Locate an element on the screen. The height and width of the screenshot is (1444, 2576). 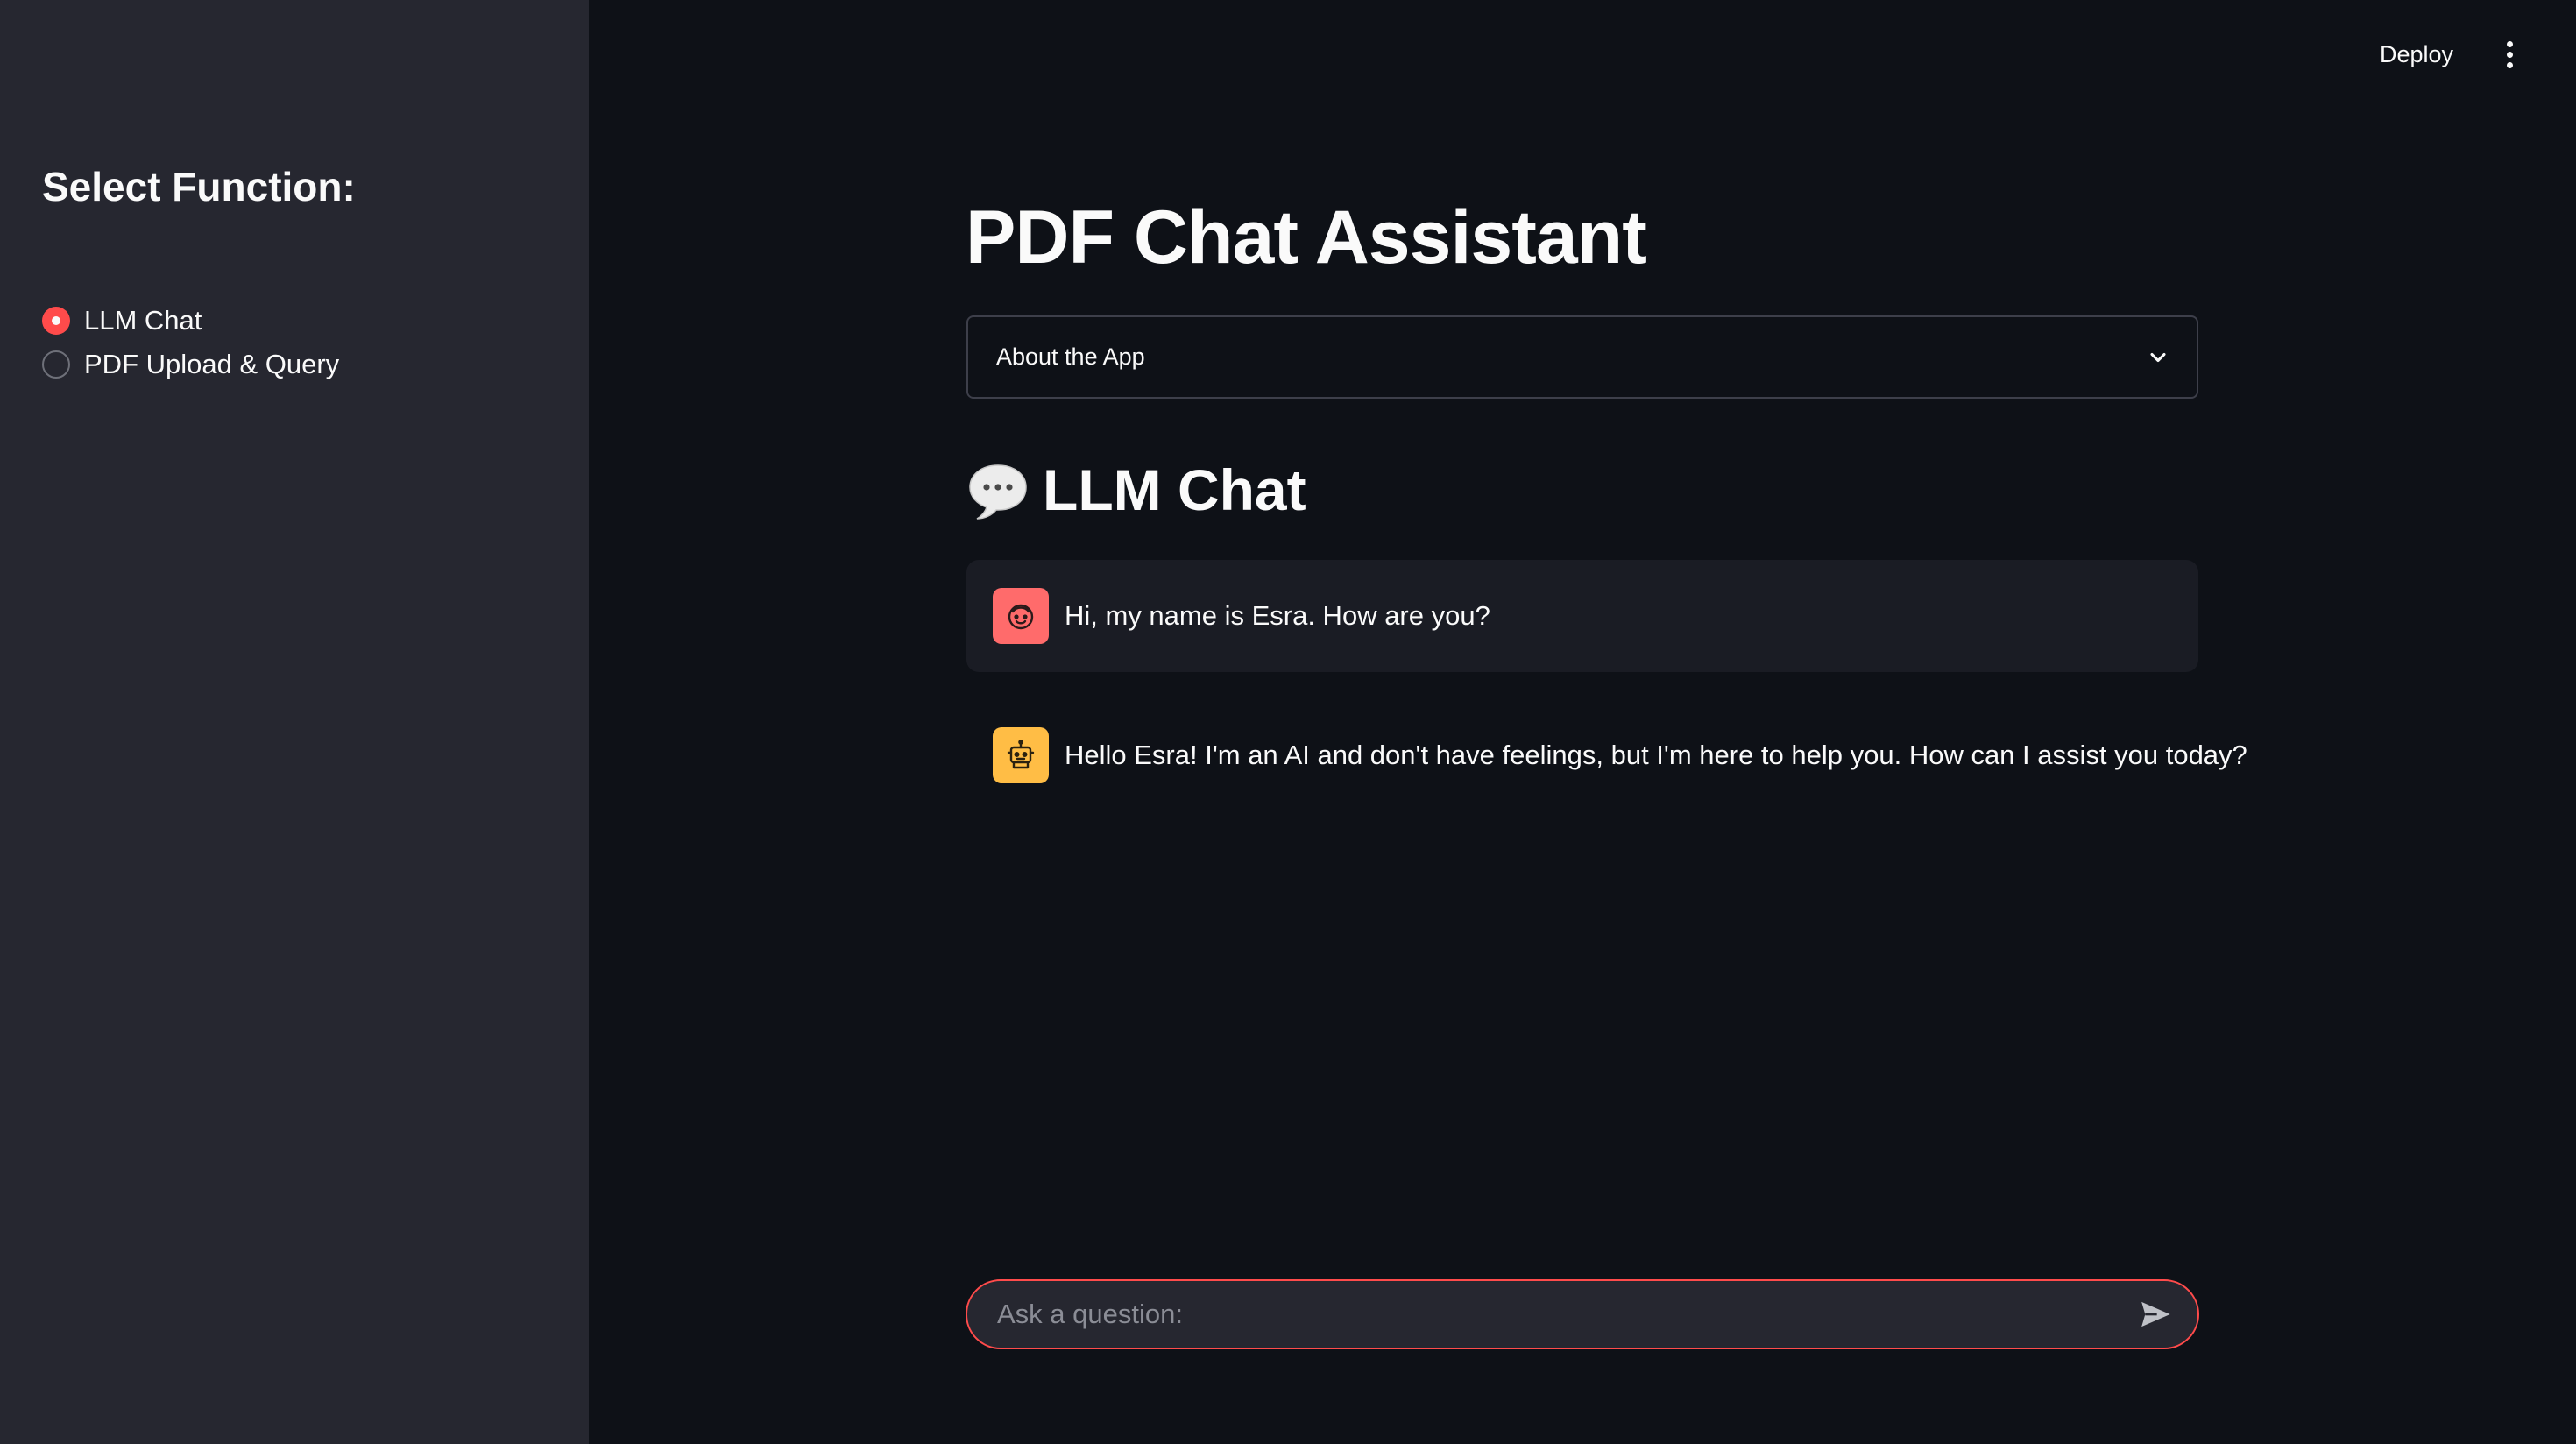
section-heading-text: LLM Chat is located at coordinates (1174, 489).